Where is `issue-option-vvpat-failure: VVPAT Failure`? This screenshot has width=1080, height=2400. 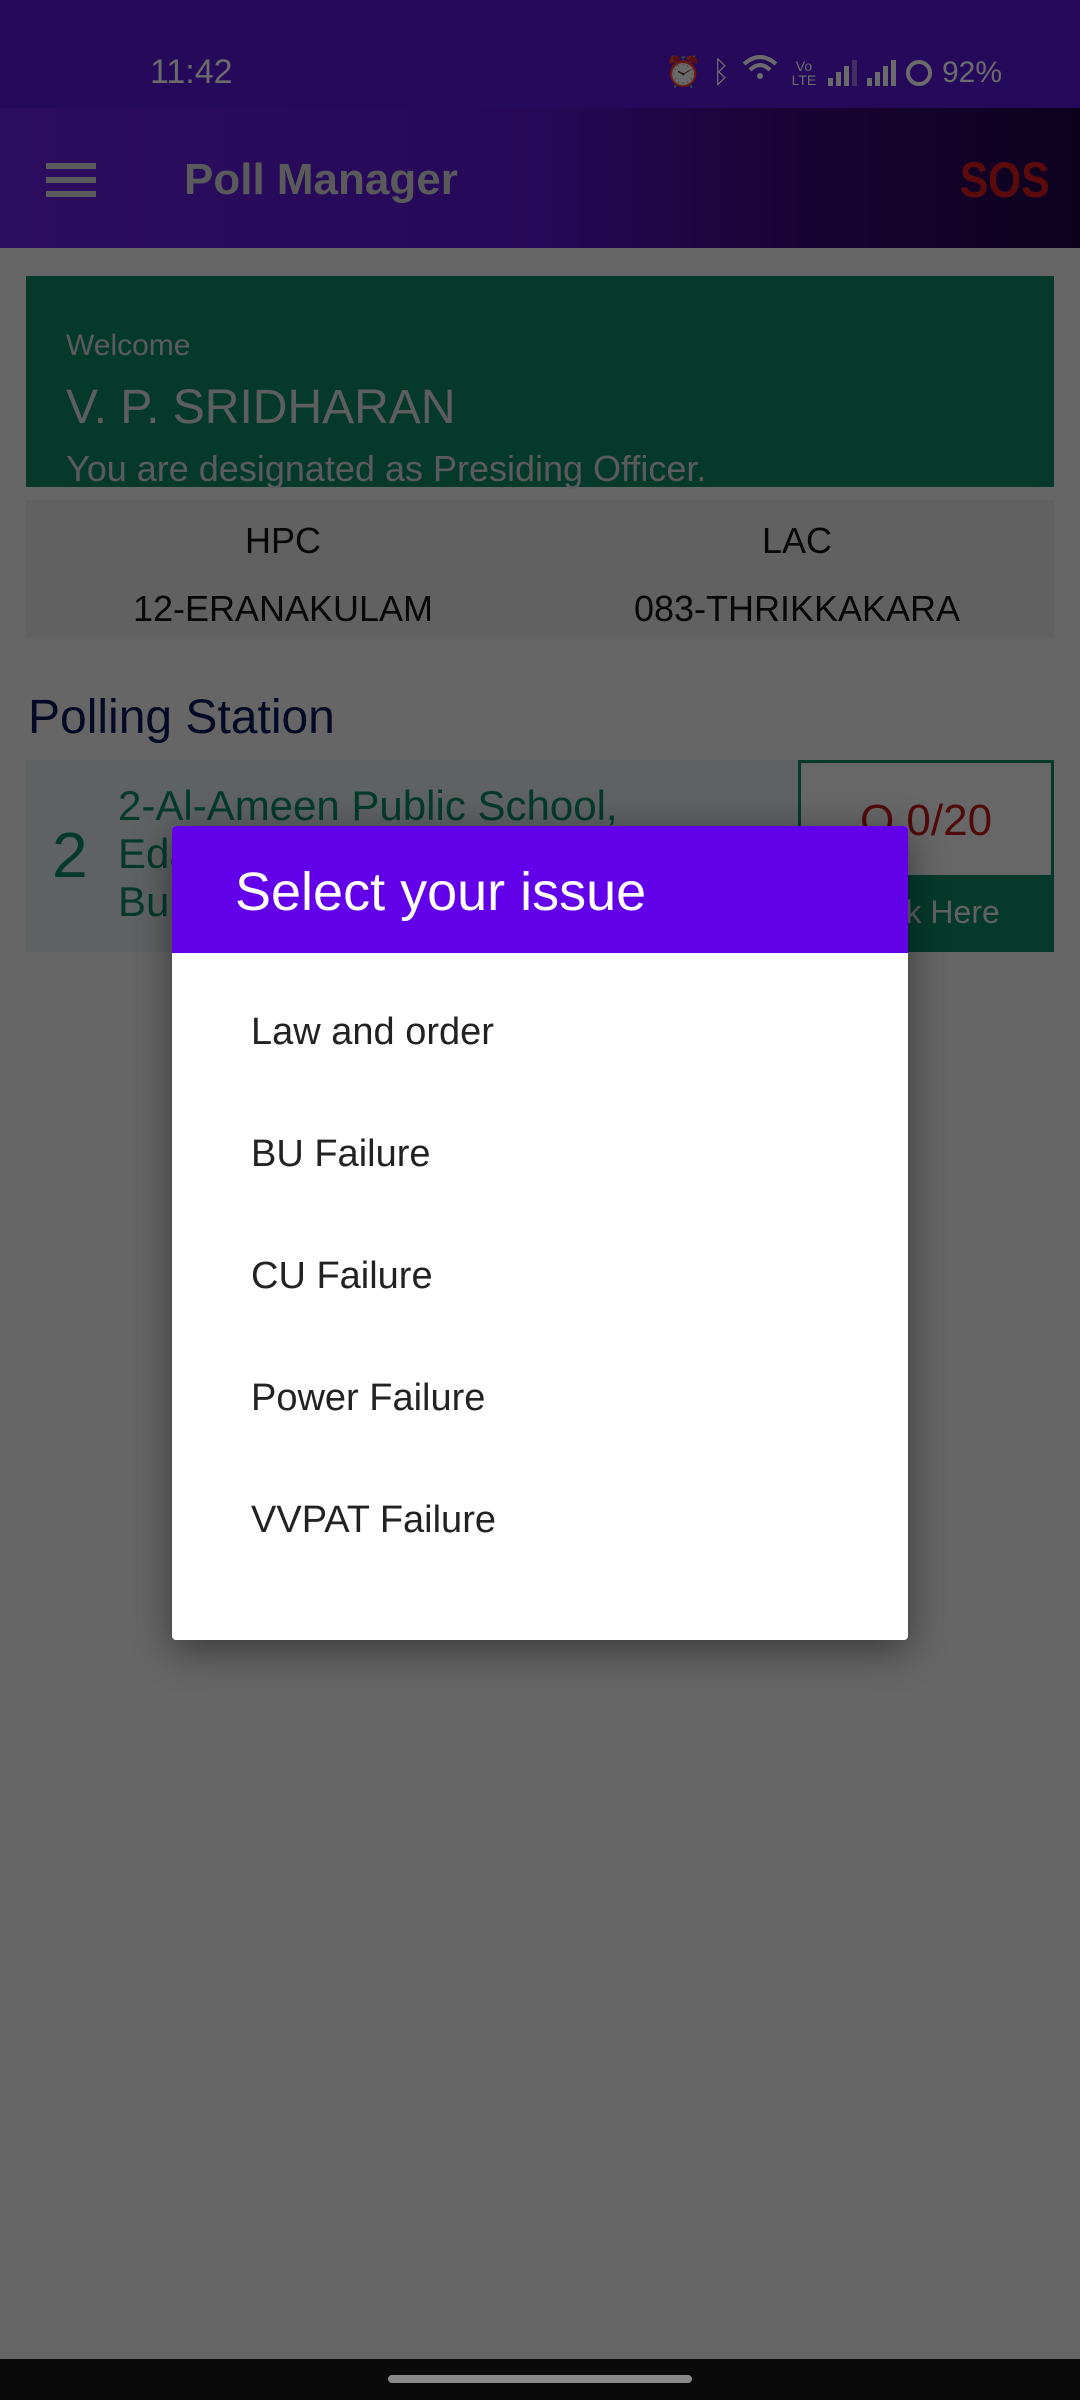 issue-option-vvpat-failure: VVPAT Failure is located at coordinates (540, 1520).